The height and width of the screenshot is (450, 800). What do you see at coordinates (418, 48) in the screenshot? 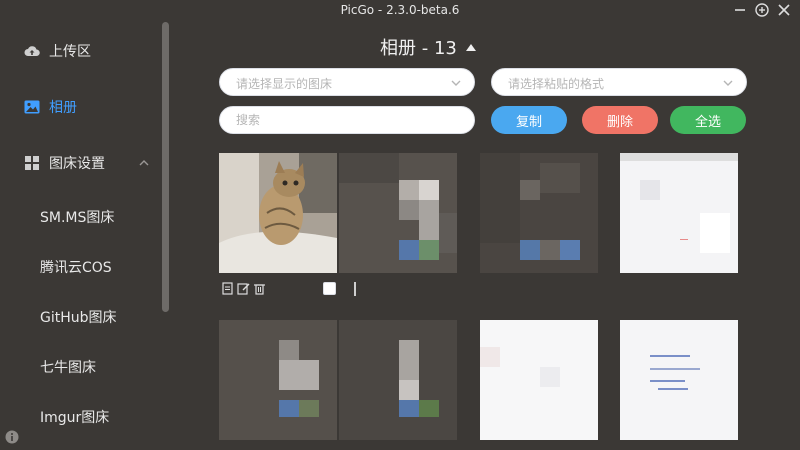
I see `gallery-title: 相册 - 13` at bounding box center [418, 48].